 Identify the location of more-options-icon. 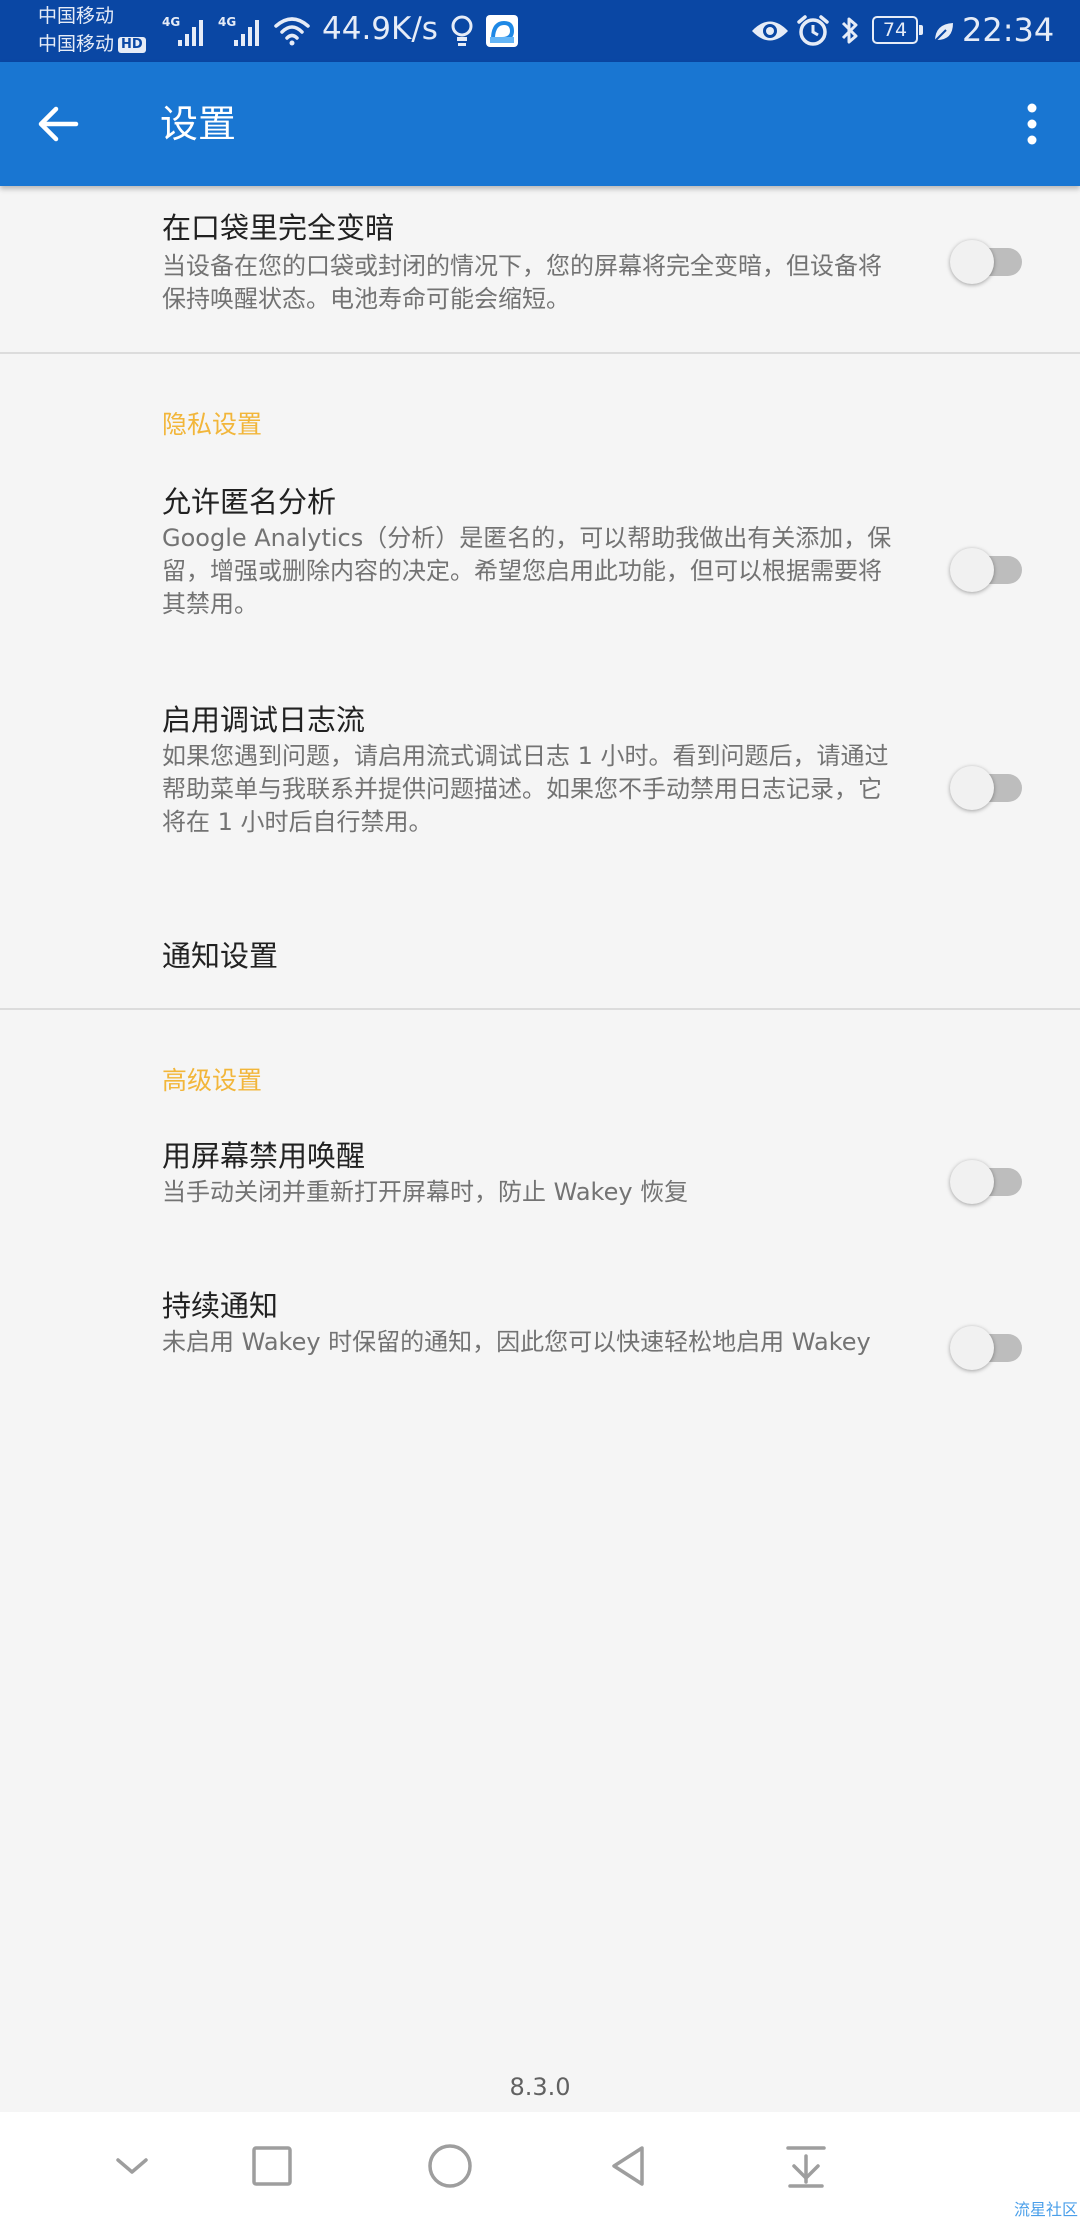
(1032, 124).